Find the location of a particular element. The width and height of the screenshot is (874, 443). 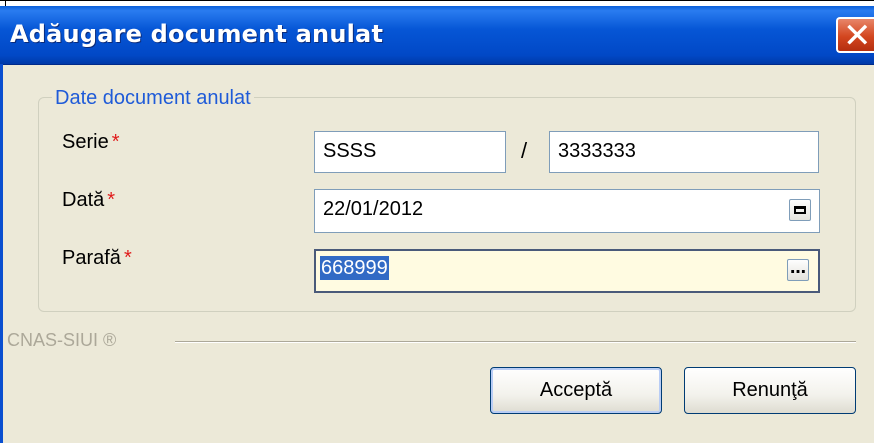

parafa-input-value: 668999 is located at coordinates (354, 268).